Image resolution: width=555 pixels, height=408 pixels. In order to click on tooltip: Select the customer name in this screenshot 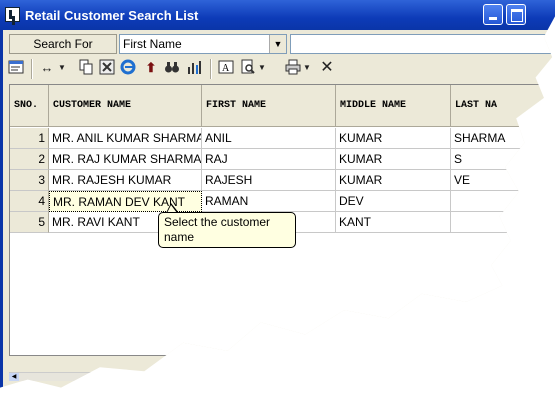, I will do `click(227, 230)`.